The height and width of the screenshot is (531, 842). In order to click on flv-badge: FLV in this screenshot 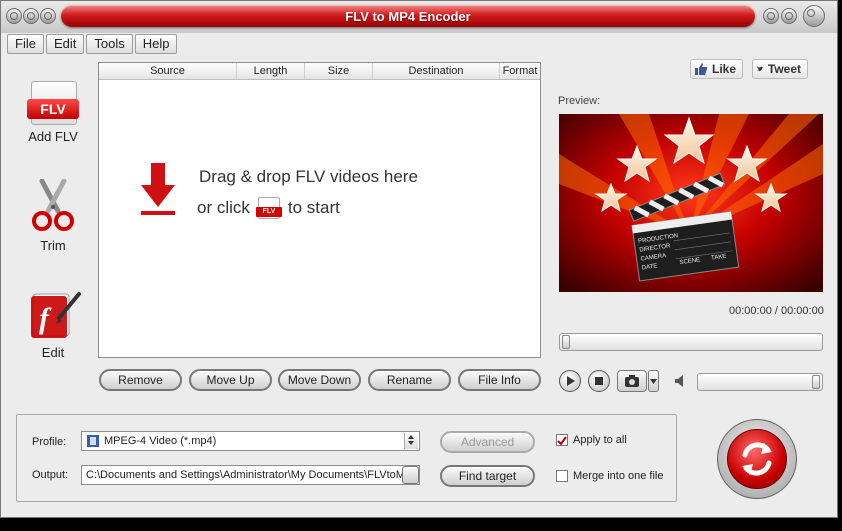, I will do `click(53, 109)`.